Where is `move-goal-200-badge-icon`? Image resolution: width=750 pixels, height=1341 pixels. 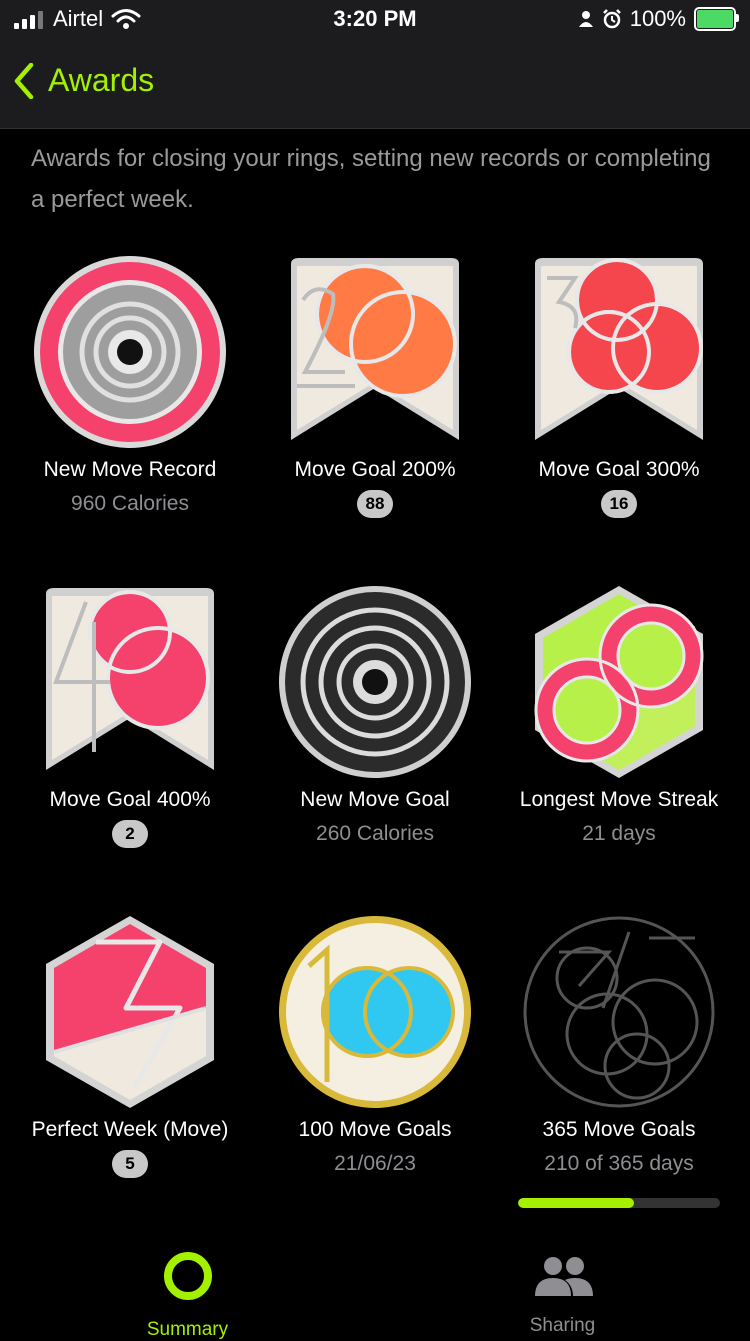
move-goal-200-badge-icon is located at coordinates (375, 349).